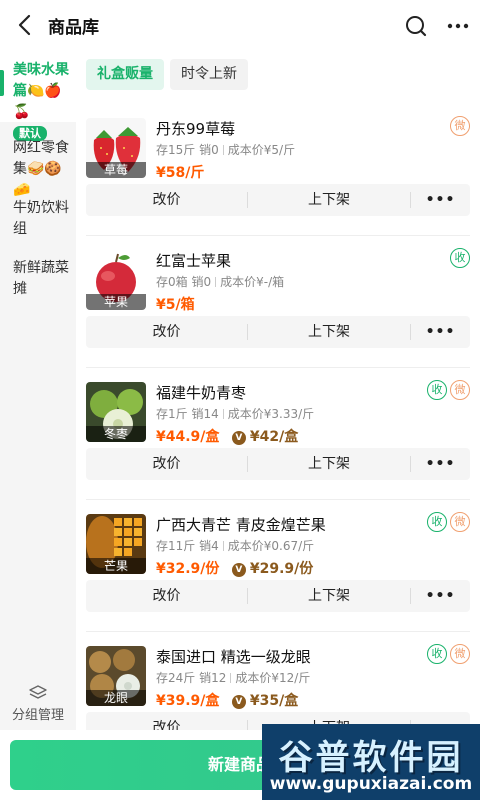 Image resolution: width=480 pixels, height=800 pixels. What do you see at coordinates (458, 26) in the screenshot?
I see `more-icon` at bounding box center [458, 26].